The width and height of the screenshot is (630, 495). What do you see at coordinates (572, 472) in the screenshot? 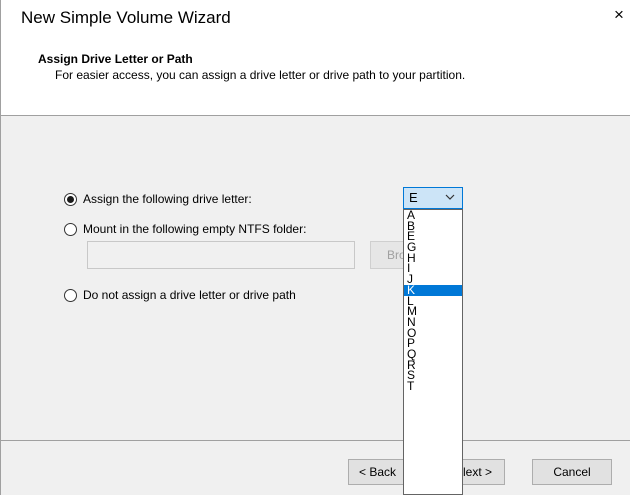
I see `cancel-button: Cancel` at bounding box center [572, 472].